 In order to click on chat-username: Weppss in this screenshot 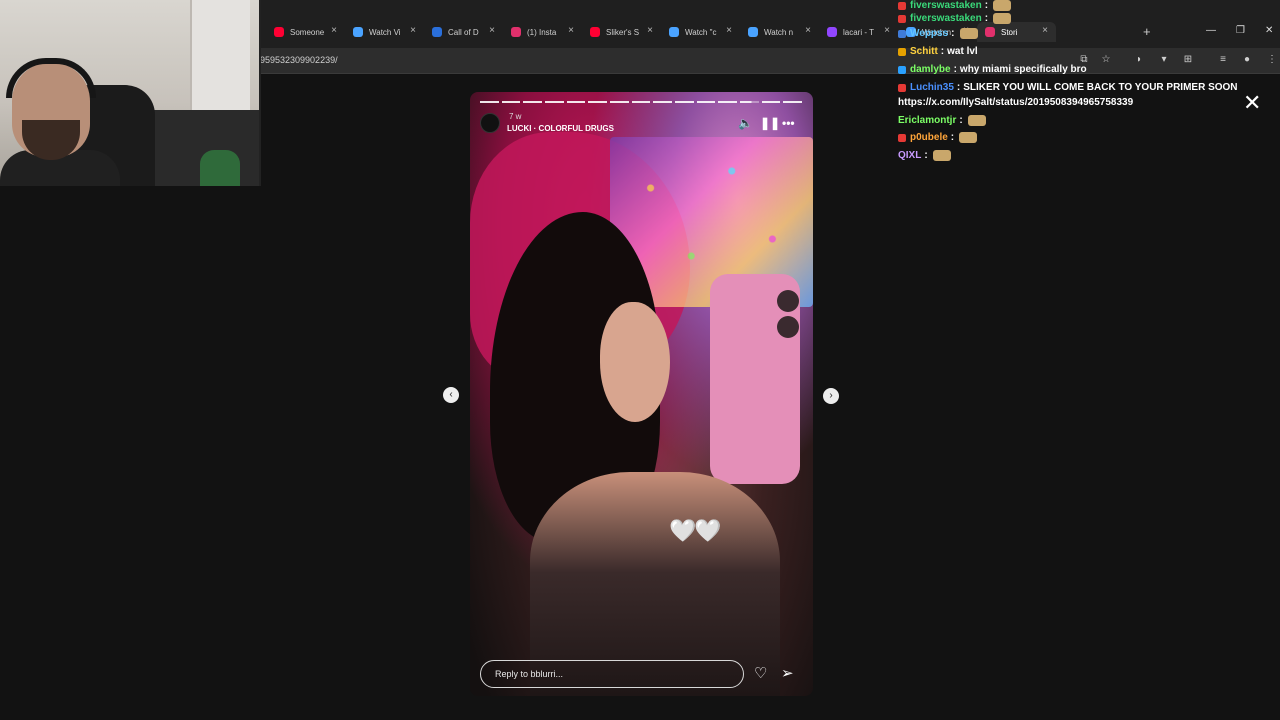, I will do `click(929, 33)`.